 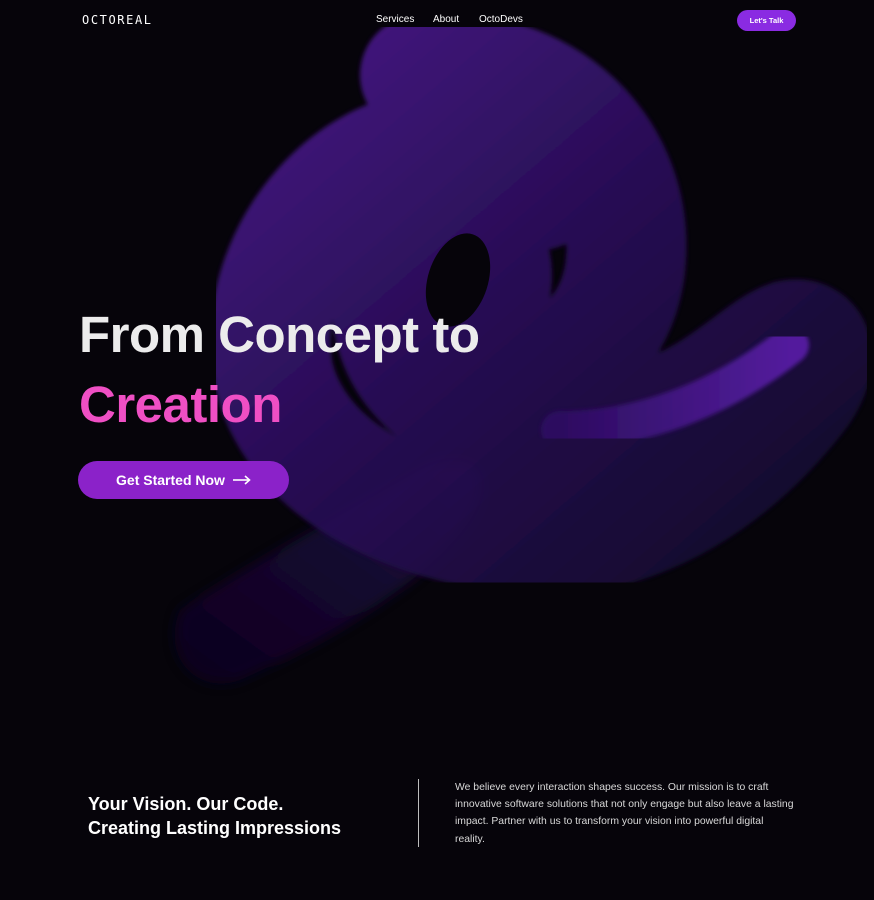 What do you see at coordinates (446, 19) in the screenshot?
I see `nav-link-about: About` at bounding box center [446, 19].